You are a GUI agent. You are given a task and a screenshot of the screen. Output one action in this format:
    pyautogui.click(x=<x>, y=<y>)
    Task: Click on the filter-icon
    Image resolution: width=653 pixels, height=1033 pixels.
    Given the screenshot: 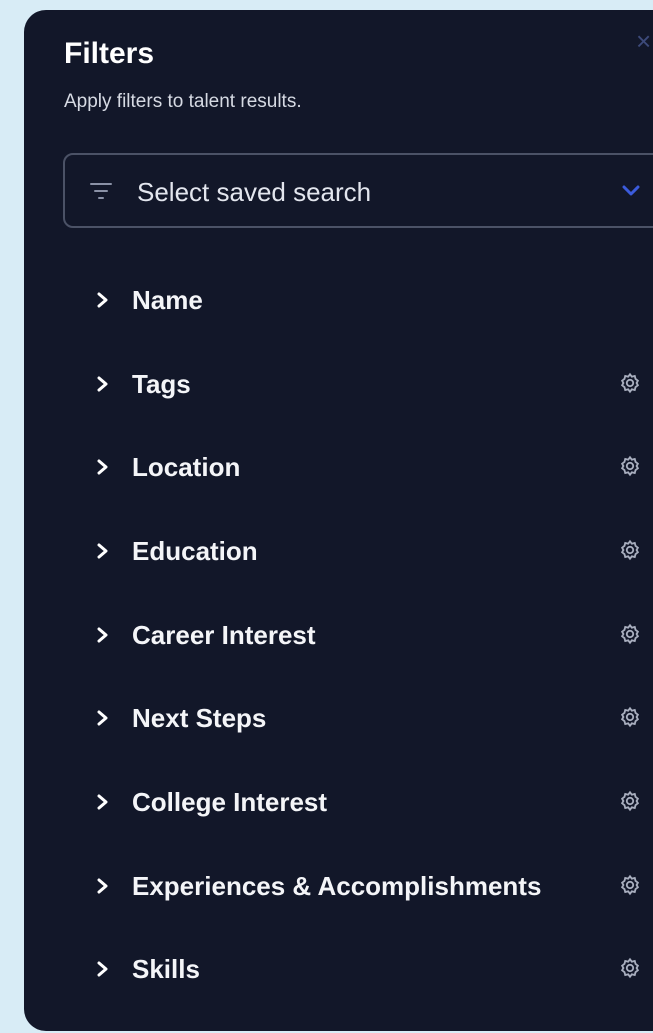 What is the action you would take?
    pyautogui.click(x=101, y=191)
    